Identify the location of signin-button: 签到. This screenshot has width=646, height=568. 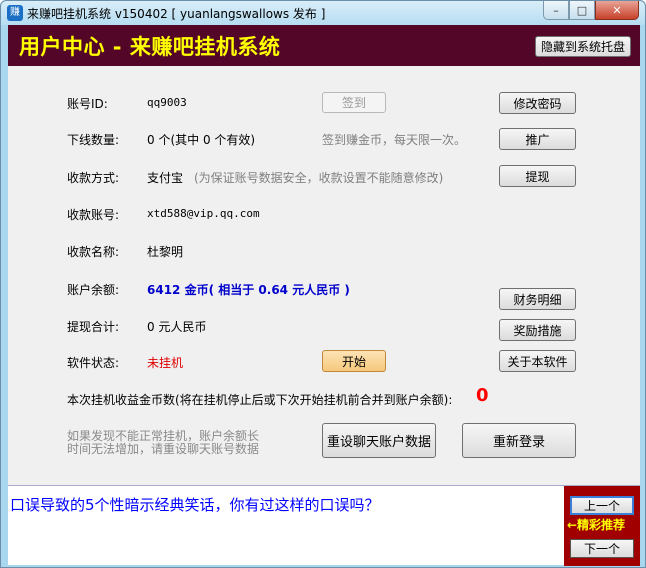
(354, 102).